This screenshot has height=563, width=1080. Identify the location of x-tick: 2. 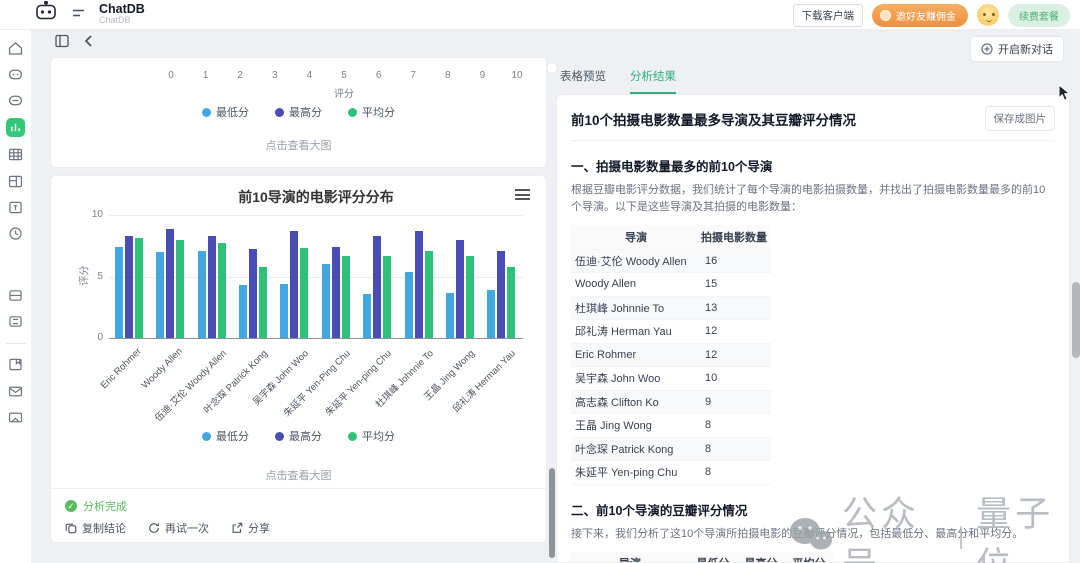
(240, 75).